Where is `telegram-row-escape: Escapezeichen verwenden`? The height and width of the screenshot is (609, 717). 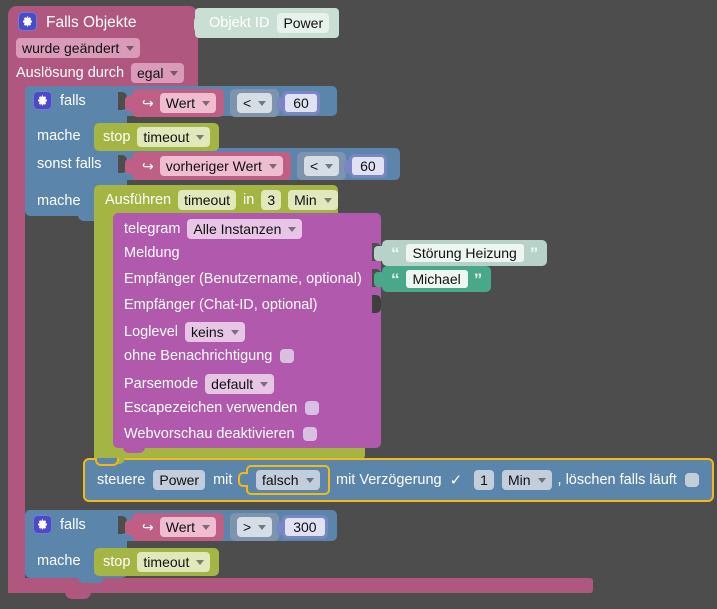 telegram-row-escape: Escapezeichen verwenden is located at coordinates (222, 408).